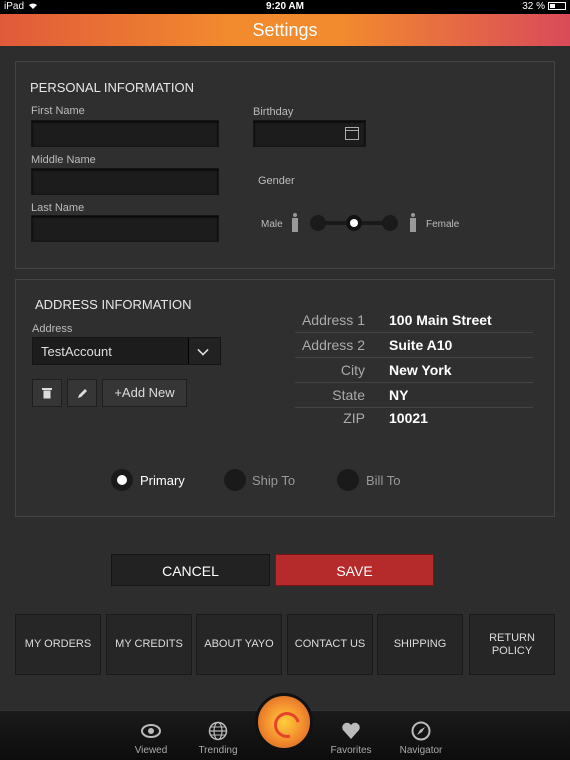 The image size is (570, 760). Describe the element at coordinates (125, 228) in the screenshot. I see `last-name-field` at that location.